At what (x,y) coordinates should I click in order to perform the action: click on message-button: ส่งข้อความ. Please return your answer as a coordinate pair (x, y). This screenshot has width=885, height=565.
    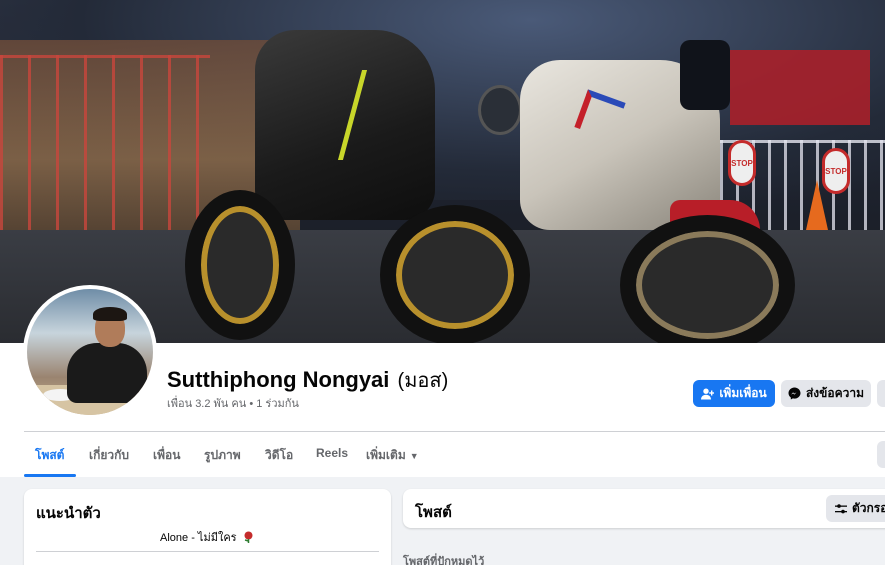
    Looking at the image, I should click on (826, 393).